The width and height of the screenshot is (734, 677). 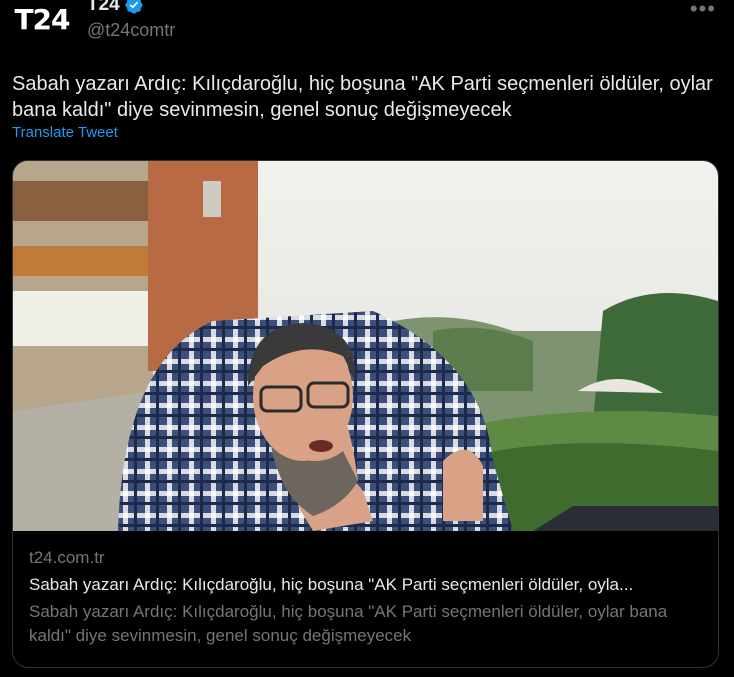 I want to click on avatar: T24, so click(x=42, y=22).